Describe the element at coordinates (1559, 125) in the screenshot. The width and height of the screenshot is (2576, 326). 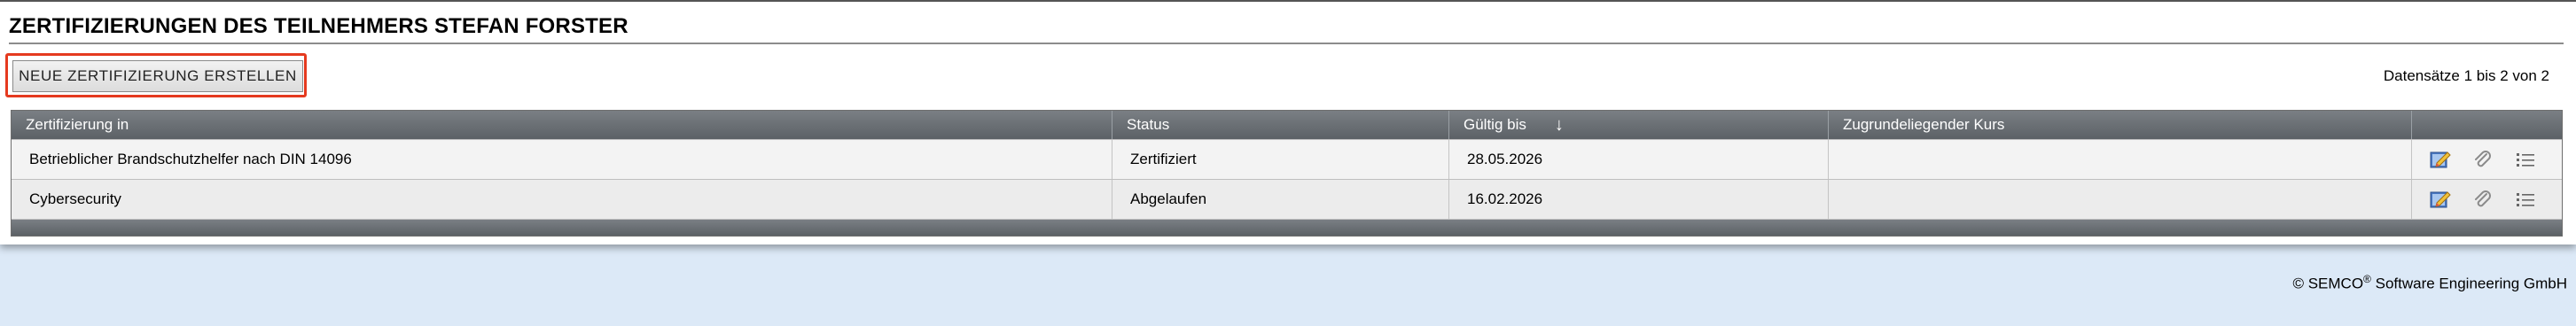
I see `sort-down-icon: ↓` at that location.